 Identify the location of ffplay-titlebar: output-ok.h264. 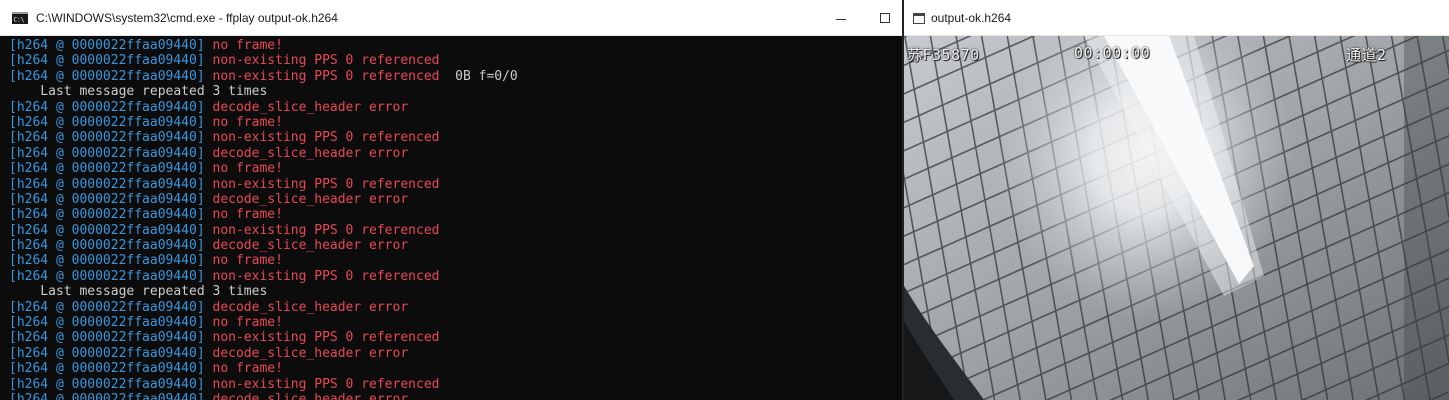
(1176, 18).